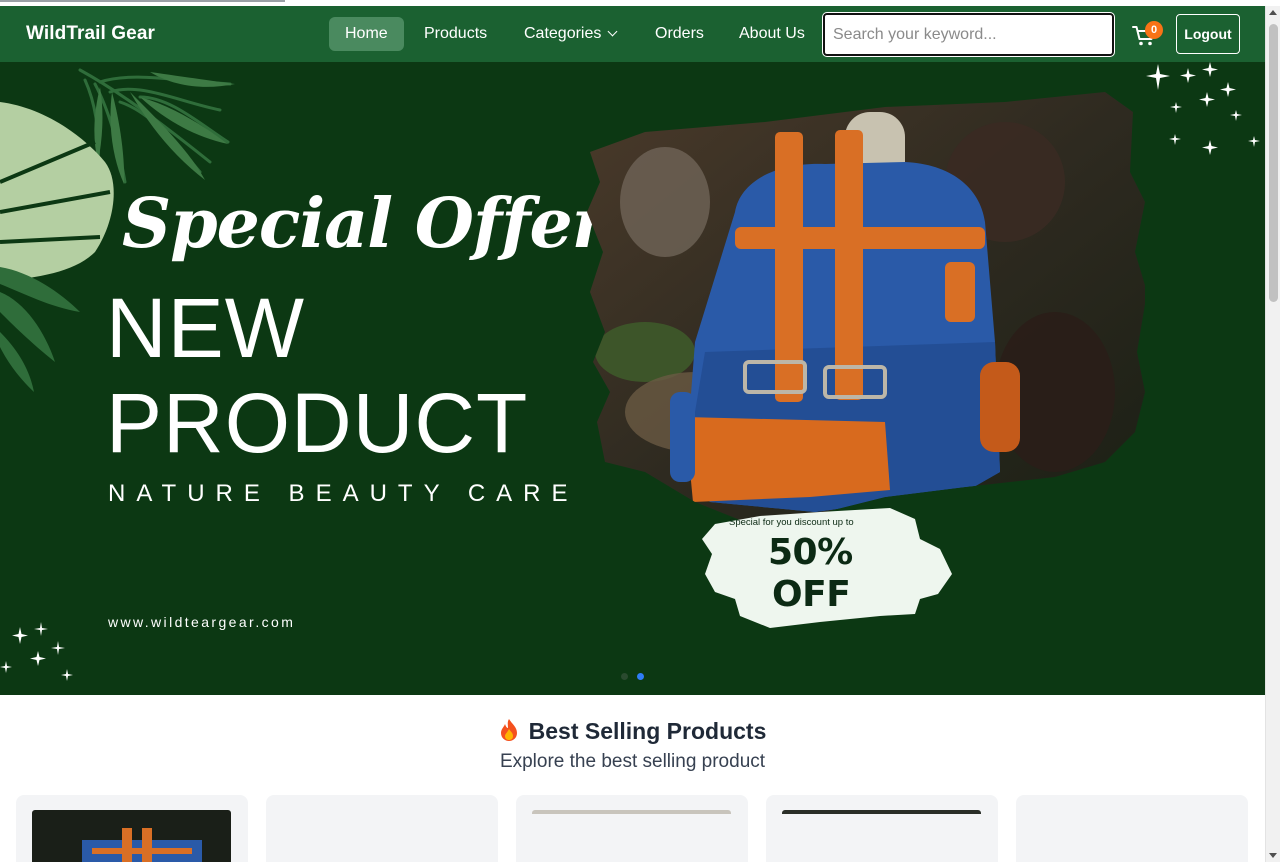  I want to click on search-input, so click(968, 34).